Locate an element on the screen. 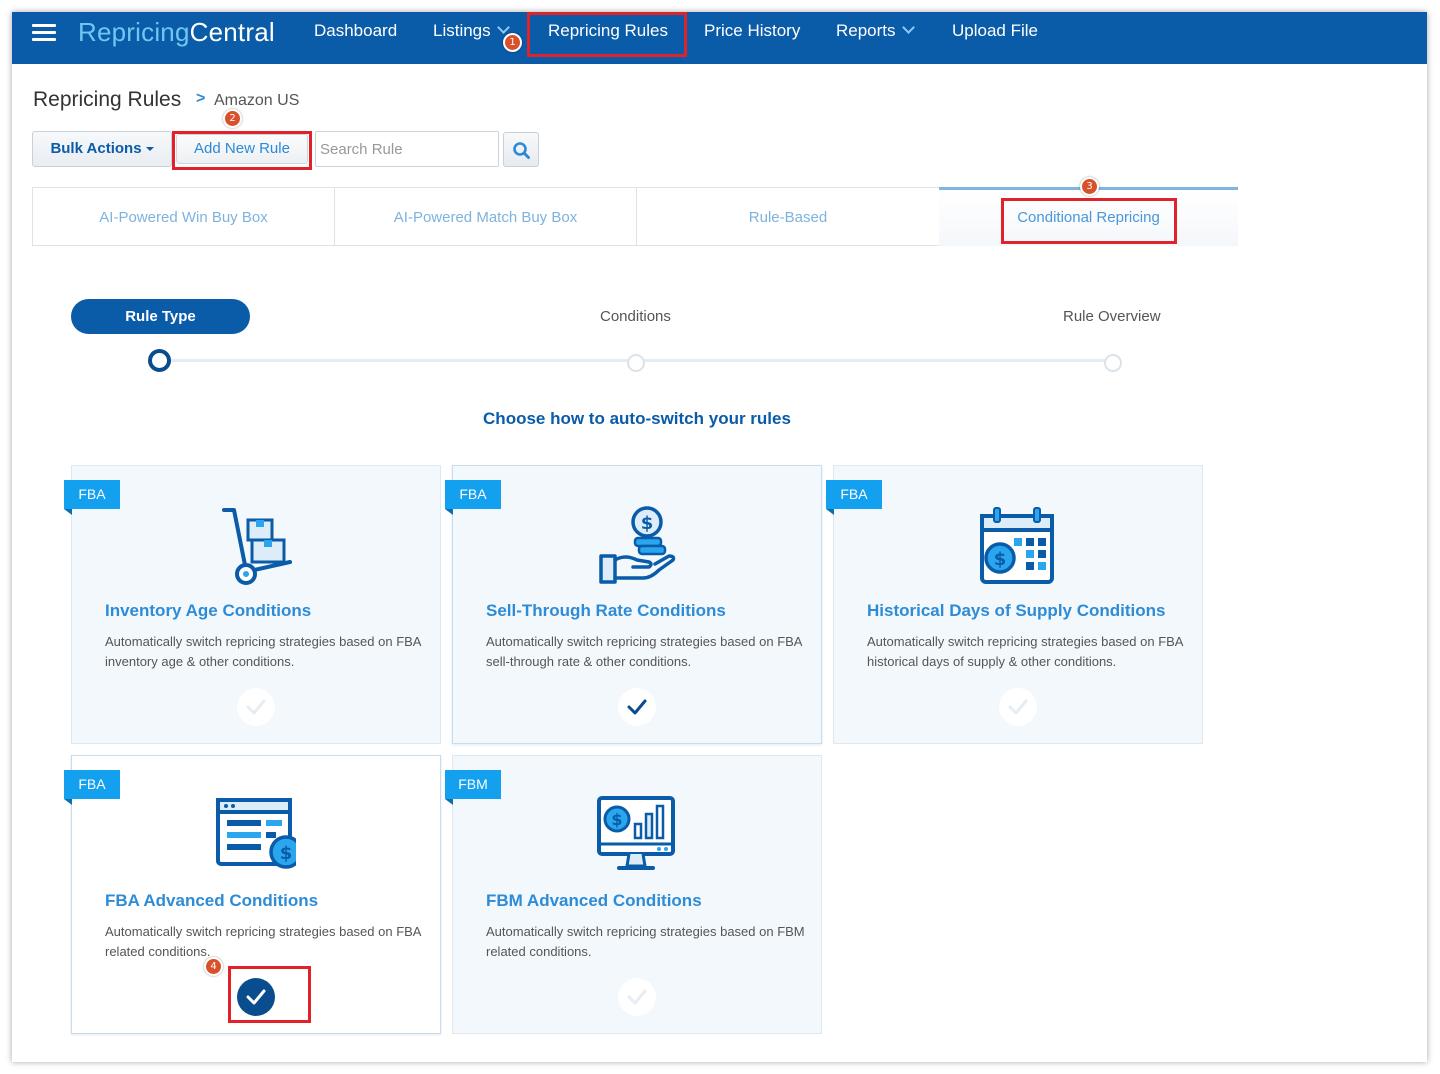 The height and width of the screenshot is (1074, 1440). nav-upload-file: Upload File is located at coordinates (995, 31).